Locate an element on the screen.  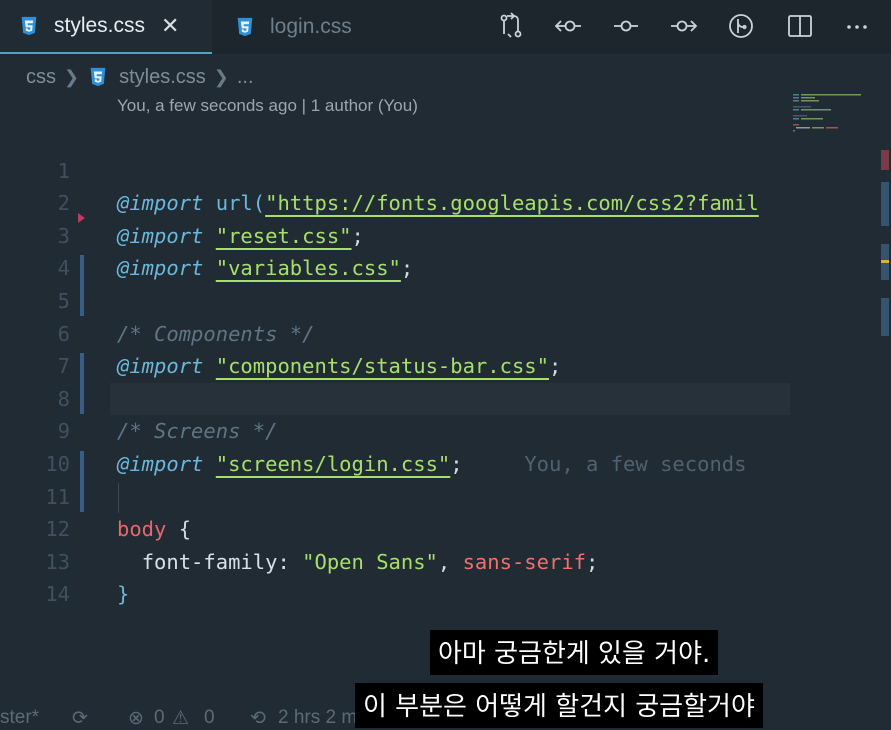
warning-count: 0 is located at coordinates (209, 718).